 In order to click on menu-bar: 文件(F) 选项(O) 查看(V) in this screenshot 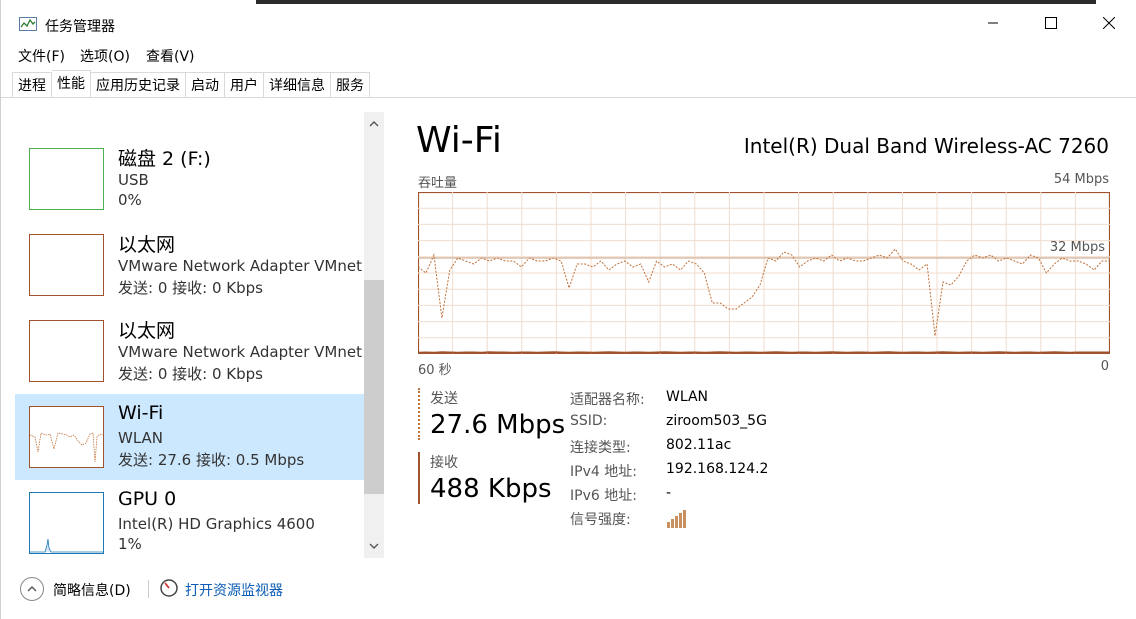, I will do `click(568, 54)`.